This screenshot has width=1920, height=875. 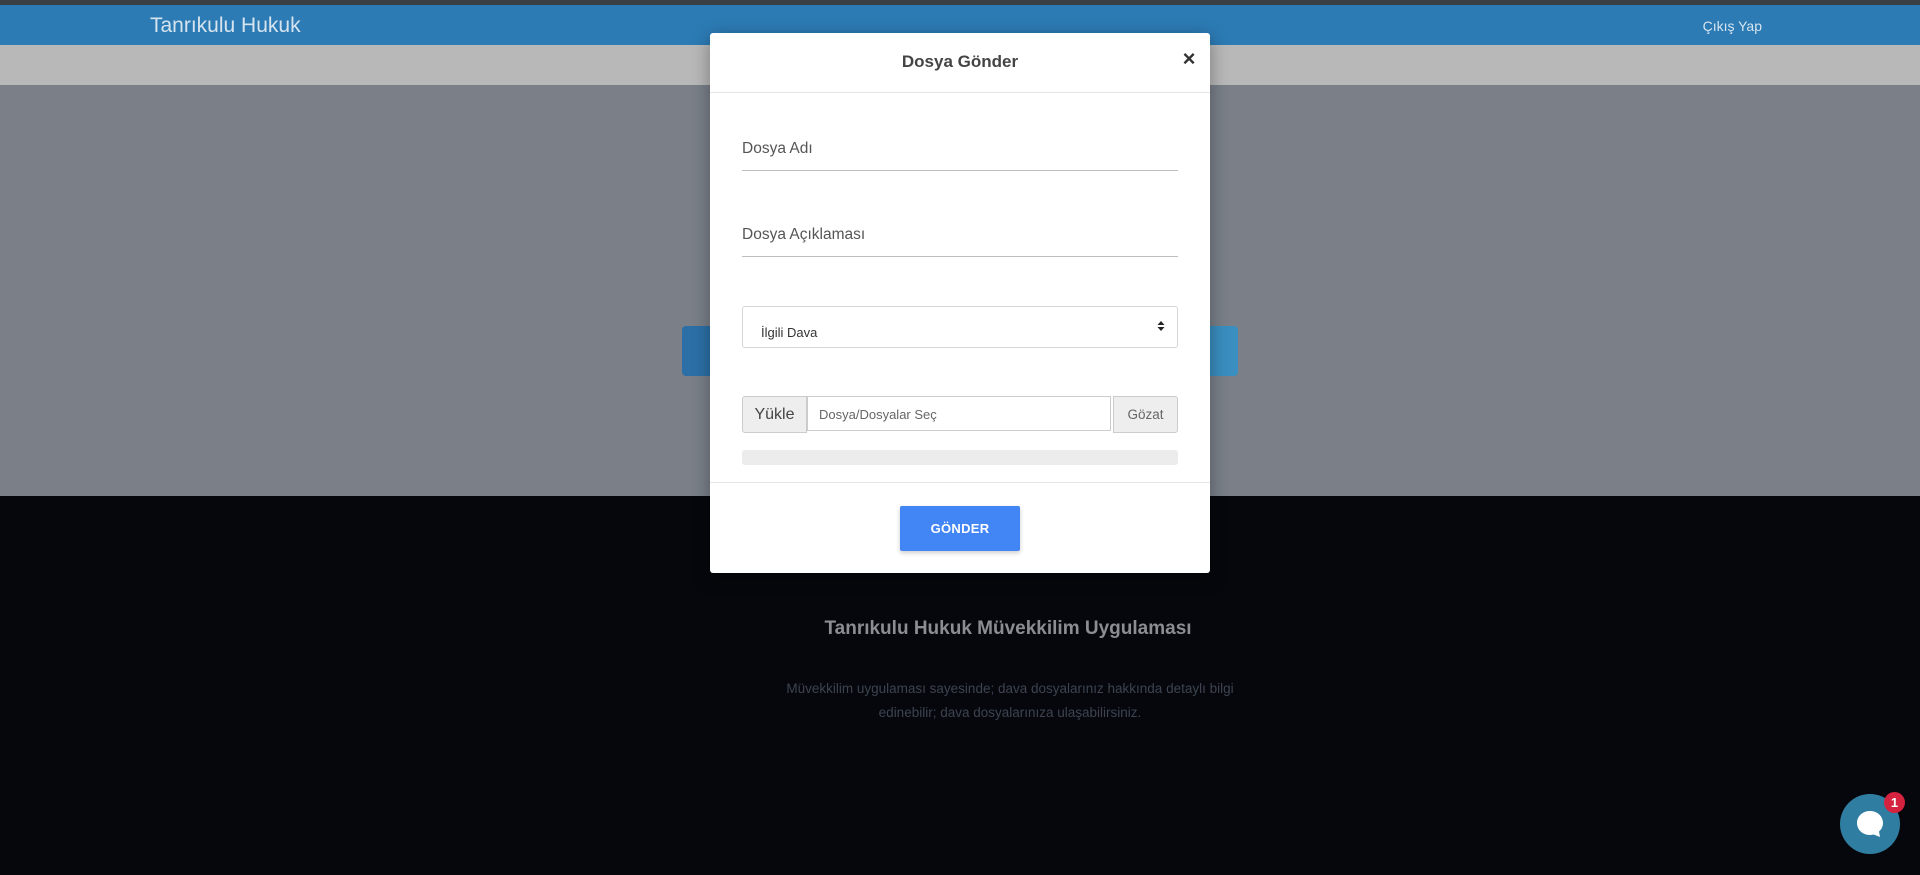 I want to click on file-select-placeholder: Dosya/Dosyalar Seç, so click(x=878, y=414).